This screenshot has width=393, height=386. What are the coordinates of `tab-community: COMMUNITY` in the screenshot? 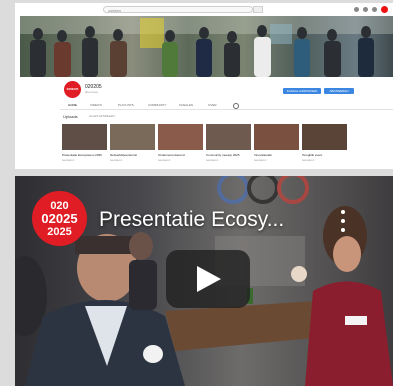 It's located at (157, 105).